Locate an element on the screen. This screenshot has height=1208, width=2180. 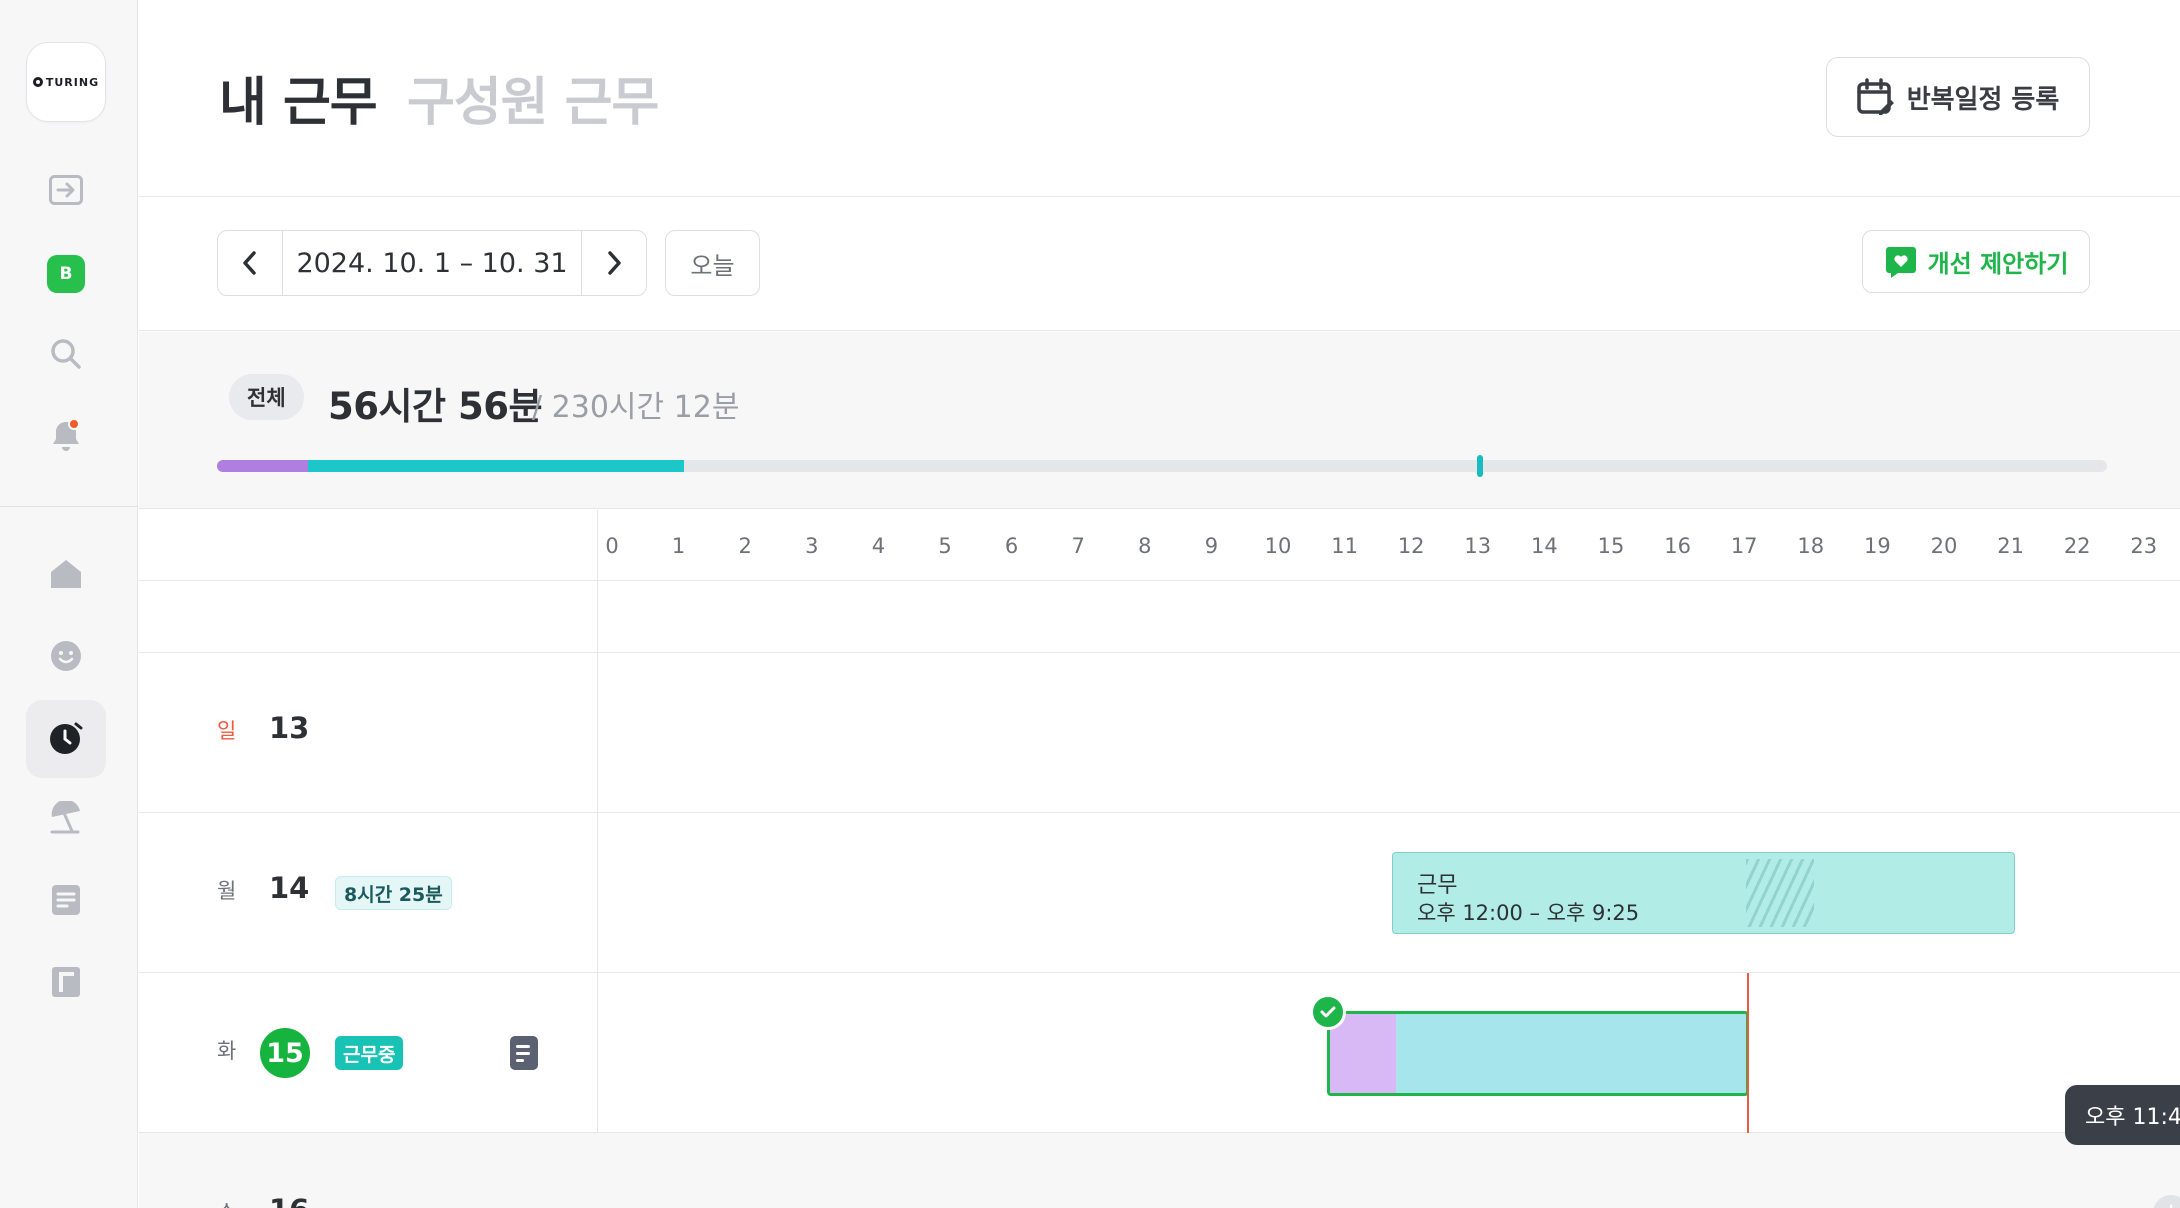
notification-dot is located at coordinates (74, 424).